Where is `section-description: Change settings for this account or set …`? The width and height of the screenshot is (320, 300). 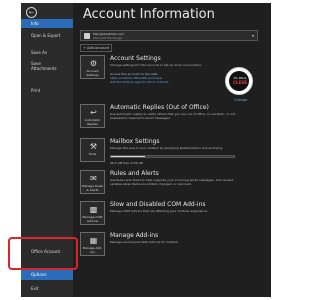 section-description: Change settings for this account or set … is located at coordinates (156, 65).